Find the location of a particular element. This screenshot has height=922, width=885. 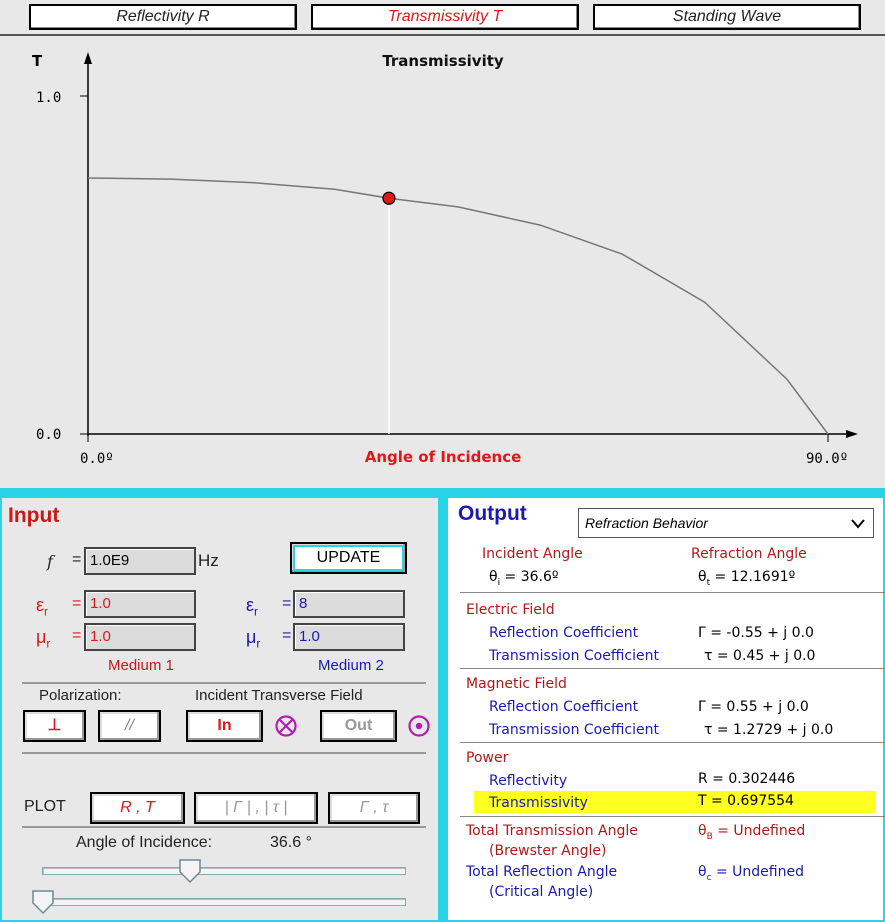

e-transmission-value: τ = 0.45 + j 0.0 is located at coordinates (760, 656).